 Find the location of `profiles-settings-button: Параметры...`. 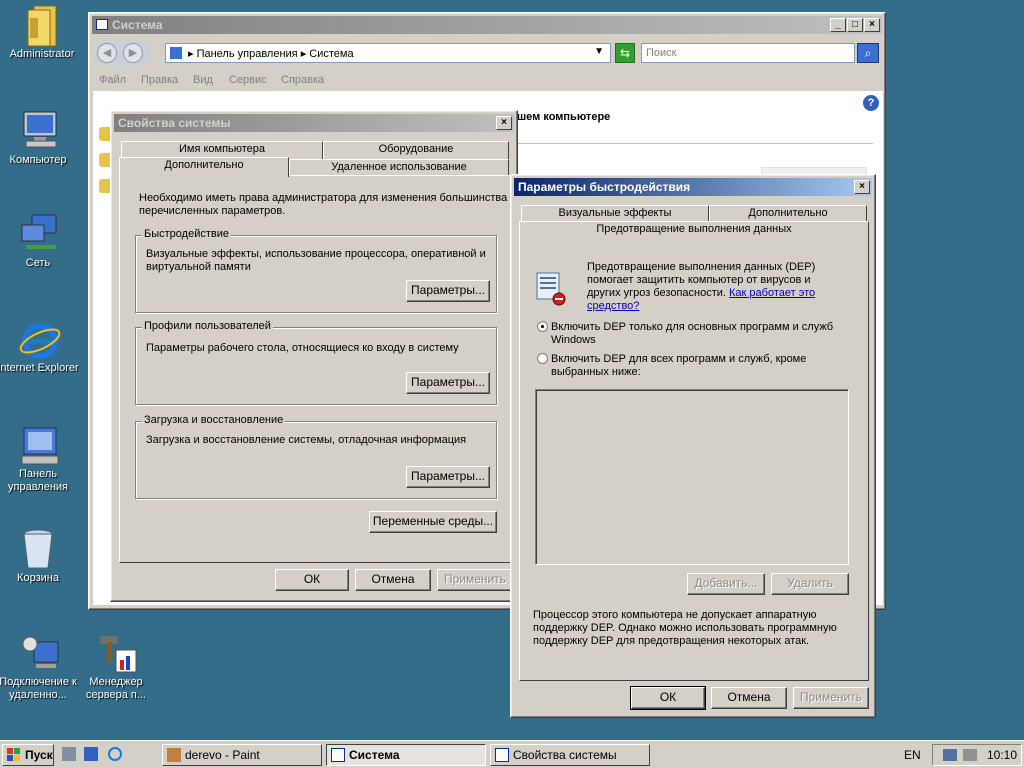

profiles-settings-button: Параметры... is located at coordinates (448, 383).